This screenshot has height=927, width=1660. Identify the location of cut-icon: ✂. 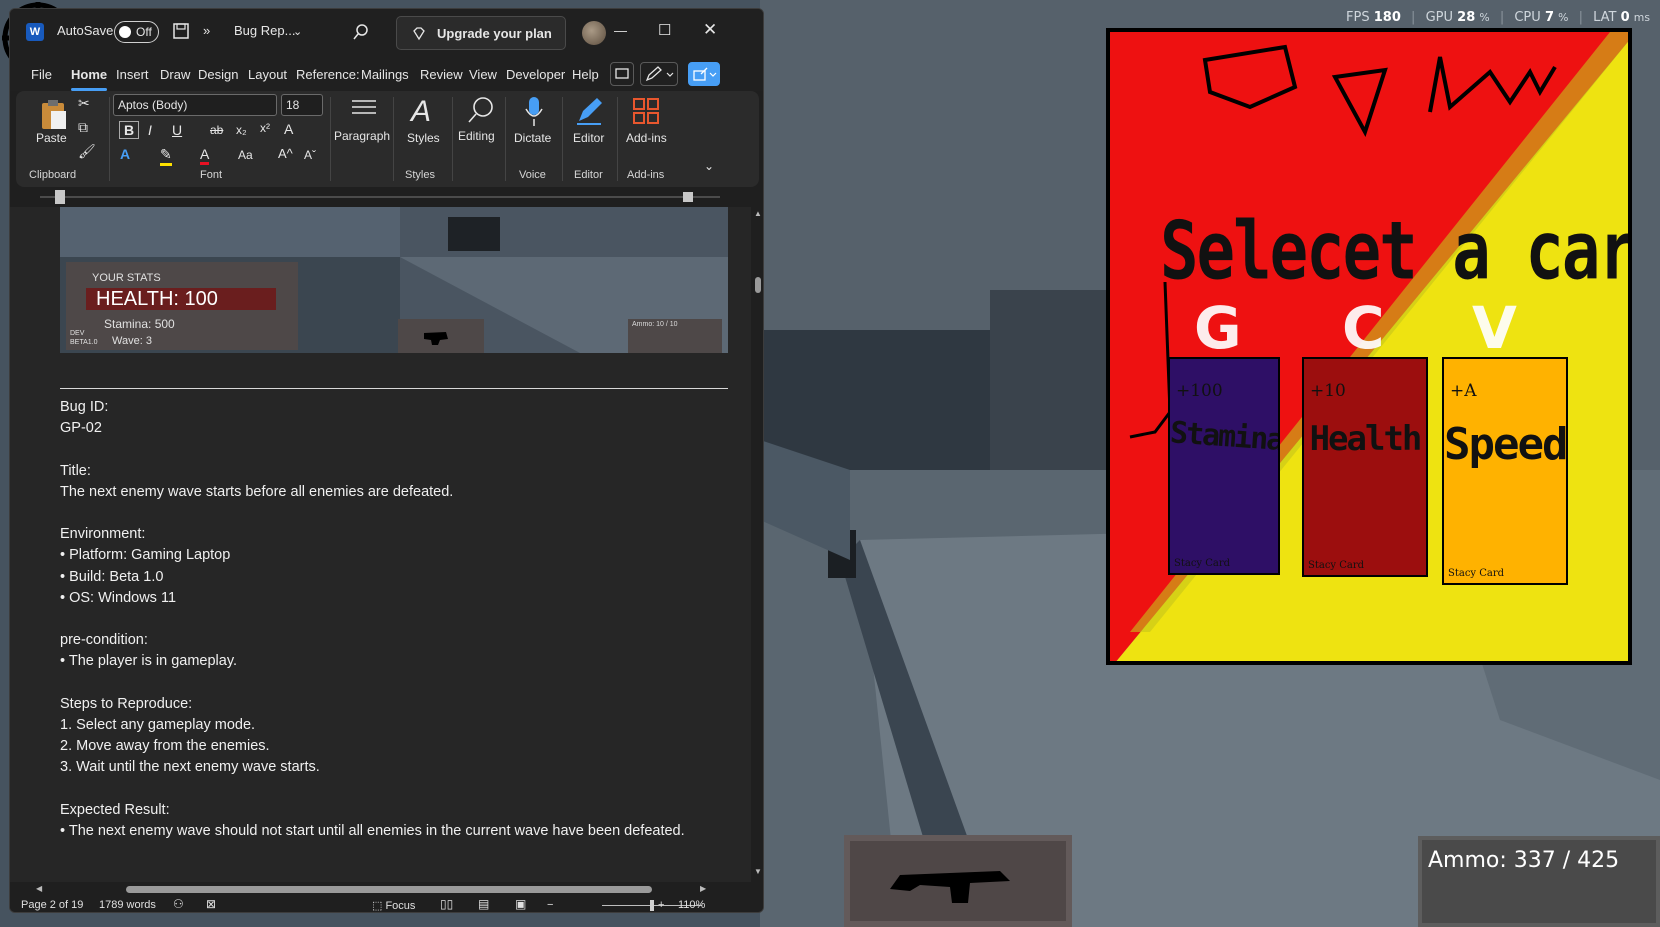
(84, 103).